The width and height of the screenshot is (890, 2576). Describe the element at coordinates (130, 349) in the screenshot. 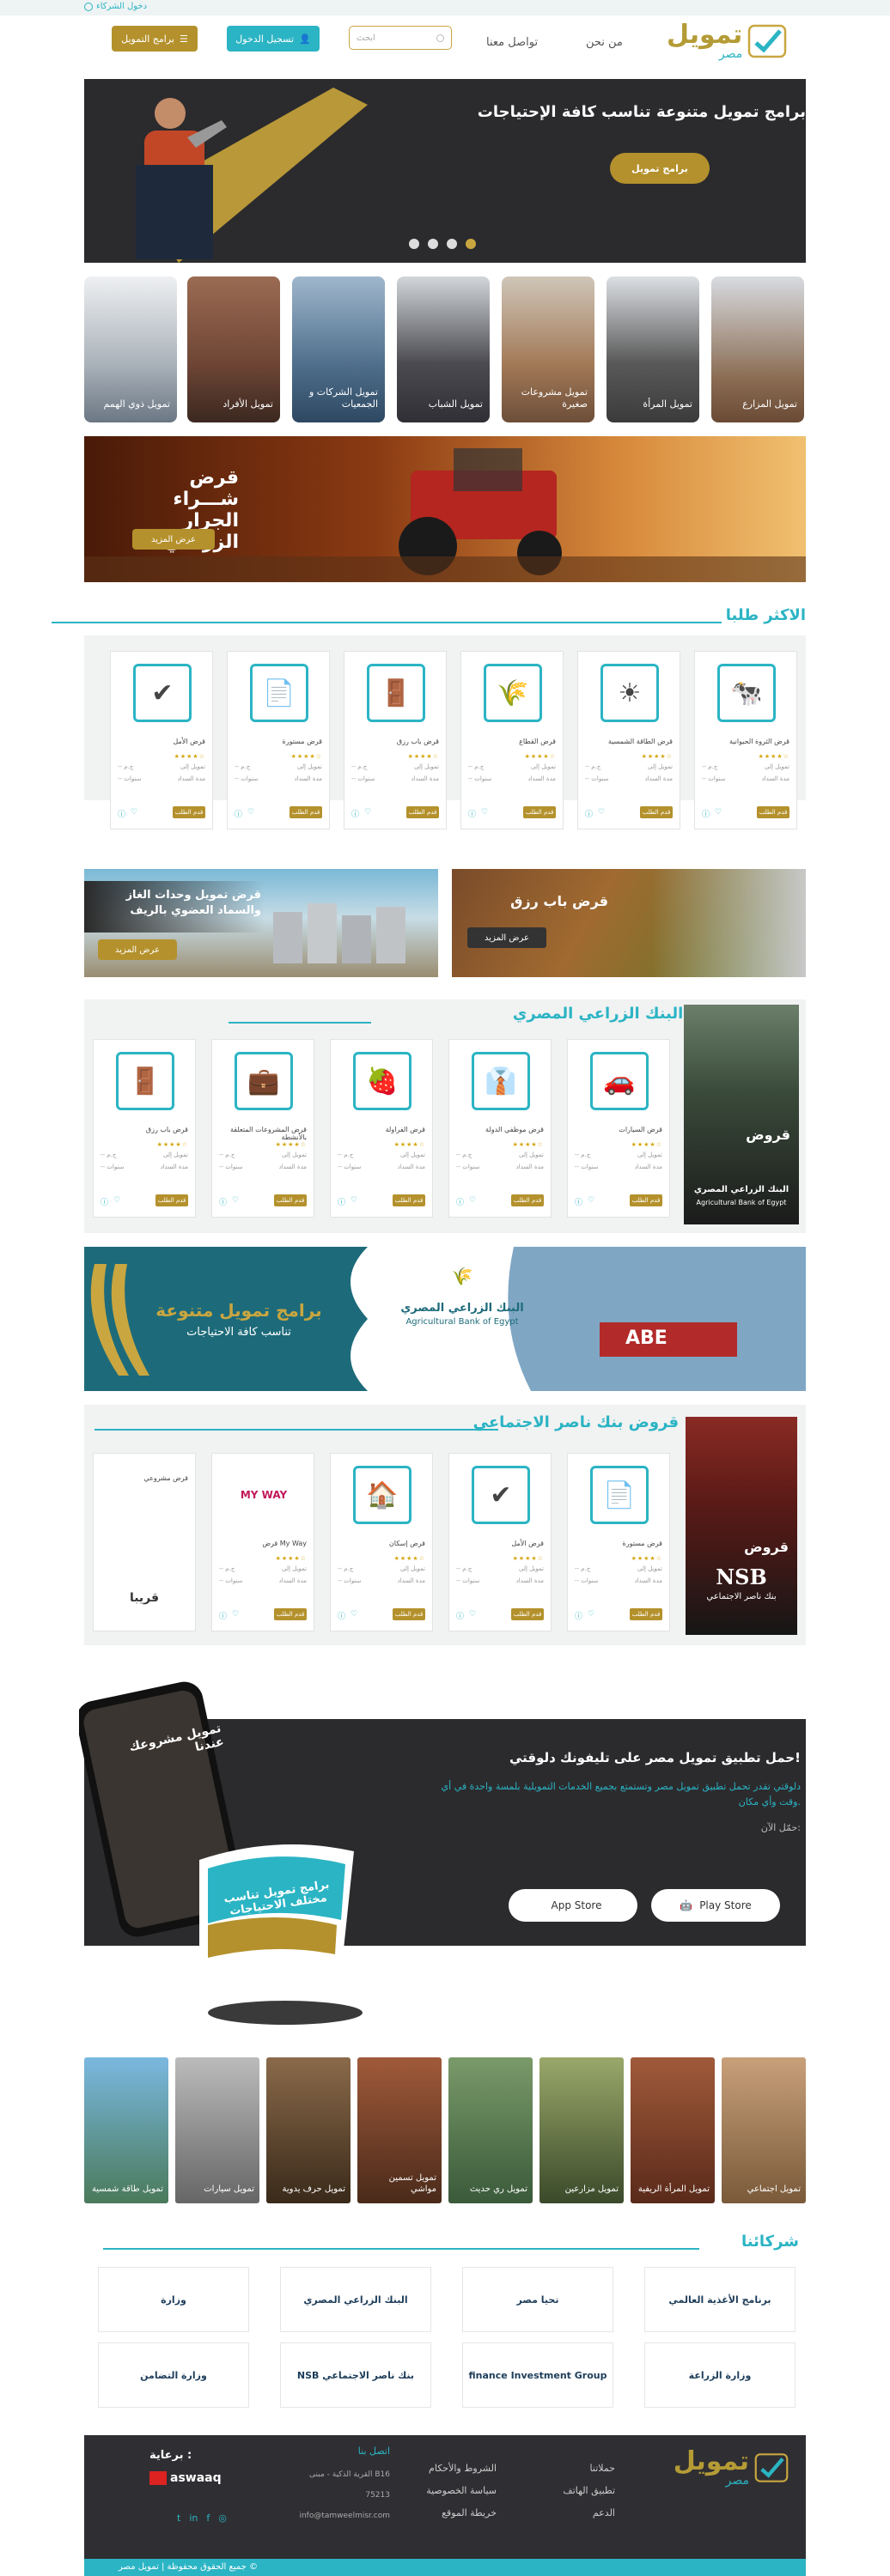

I see `category-disabled: تمويل ذوي الهمم` at that location.